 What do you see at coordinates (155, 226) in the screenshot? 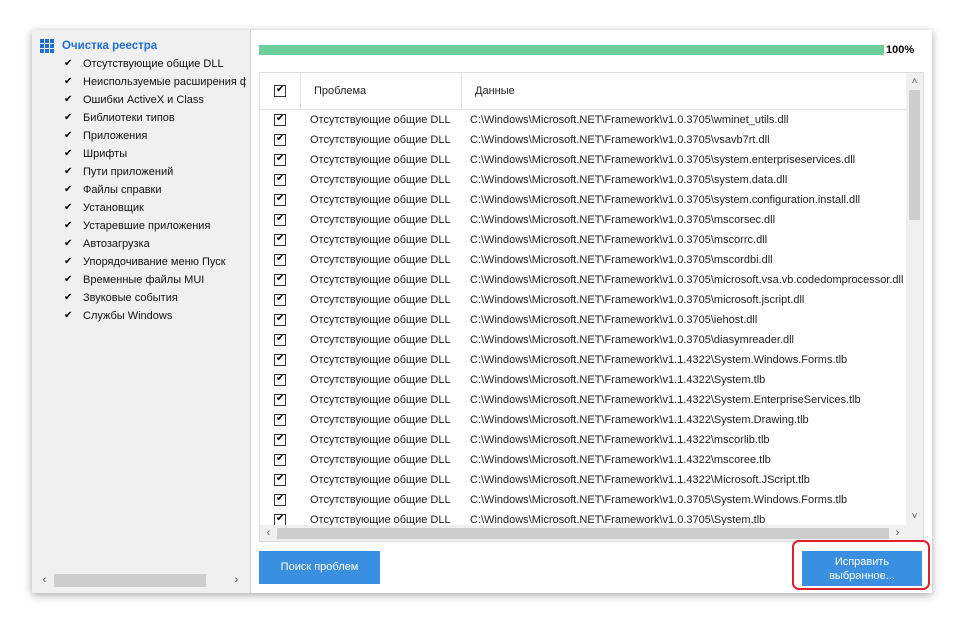
I see `sidebar-category-item: ✔ Устаревшие приложения` at bounding box center [155, 226].